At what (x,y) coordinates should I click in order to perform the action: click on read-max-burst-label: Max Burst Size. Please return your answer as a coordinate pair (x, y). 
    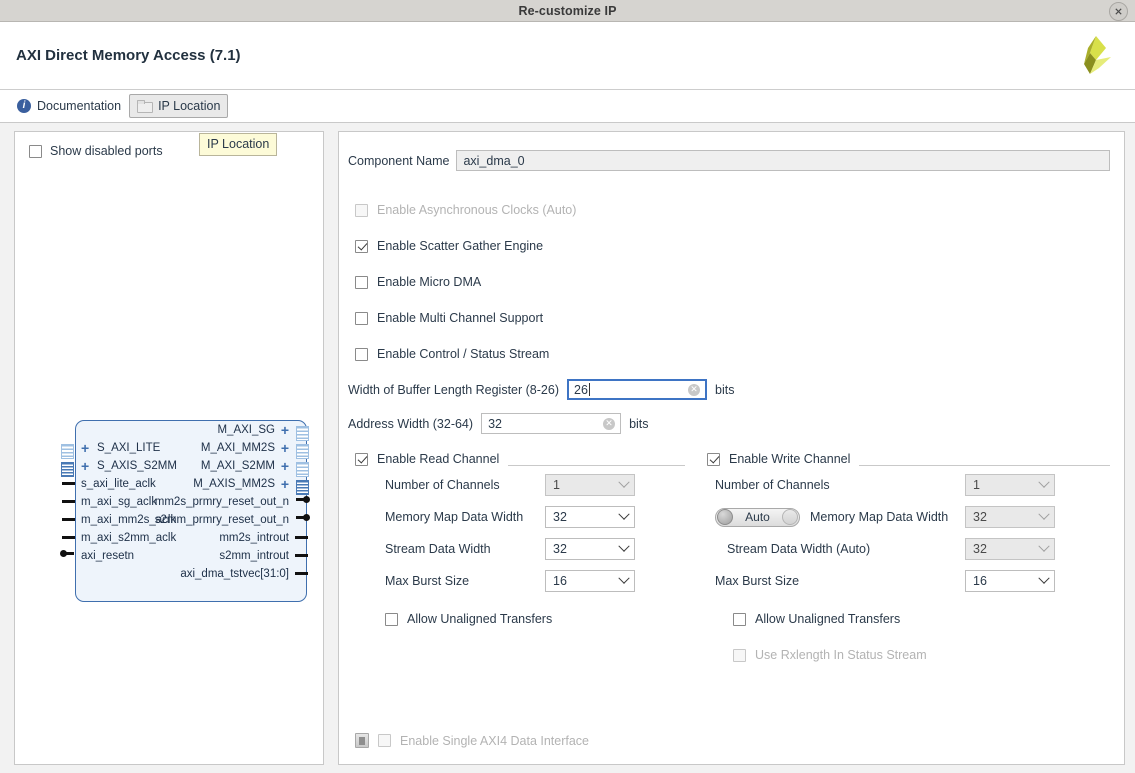
    Looking at the image, I should click on (427, 581).